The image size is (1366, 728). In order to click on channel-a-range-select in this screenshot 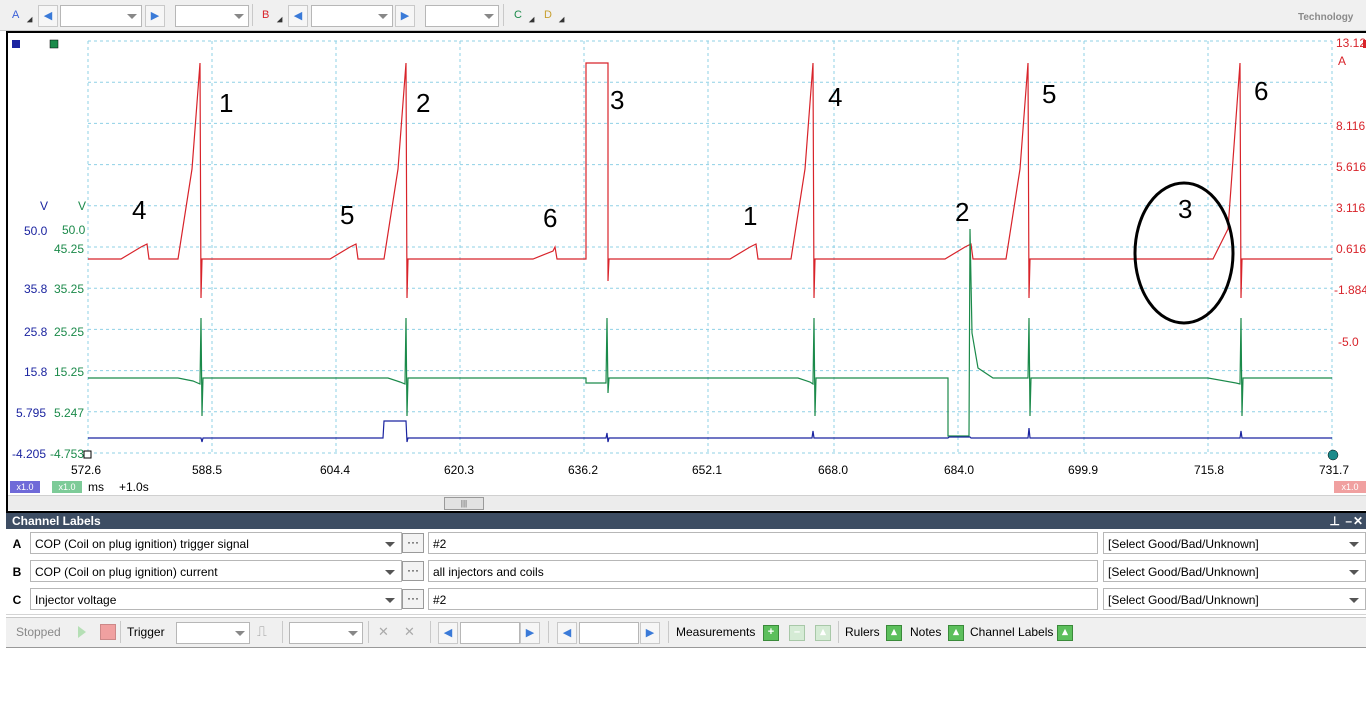, I will do `click(101, 16)`.